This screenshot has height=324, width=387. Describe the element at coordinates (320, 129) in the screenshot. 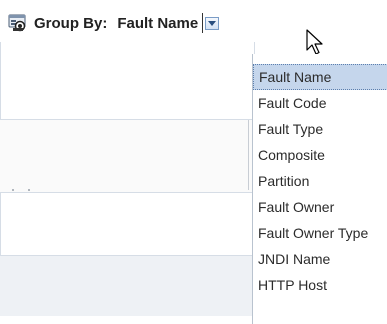

I see `dropdown-option-fault-type: Fault Type` at that location.